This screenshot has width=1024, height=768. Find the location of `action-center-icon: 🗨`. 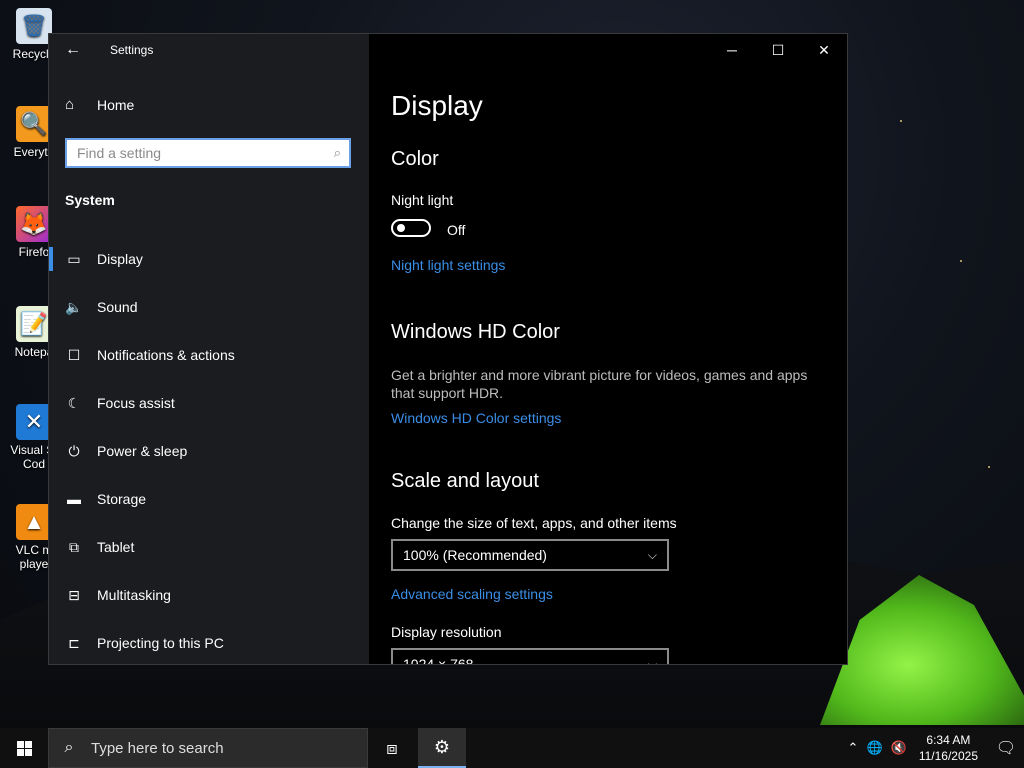

action-center-icon: 🗨 is located at coordinates (1006, 748).